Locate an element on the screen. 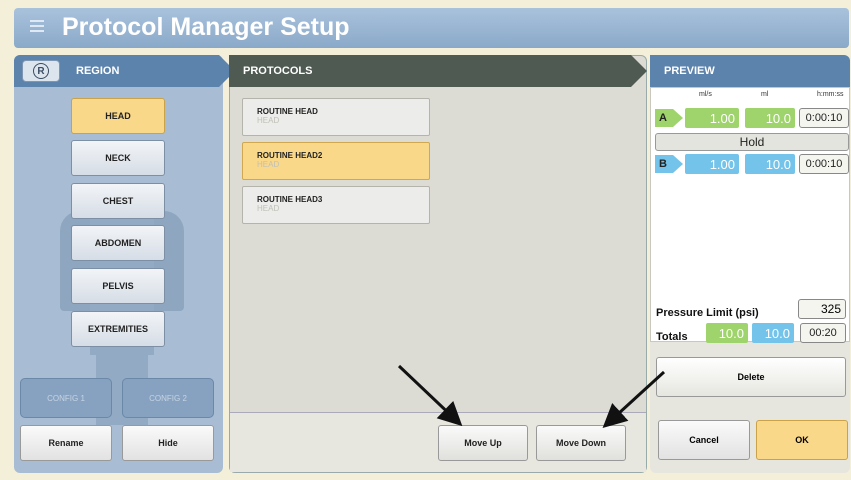  protocol-name: ROUTINE HEAD2 is located at coordinates (290, 155).